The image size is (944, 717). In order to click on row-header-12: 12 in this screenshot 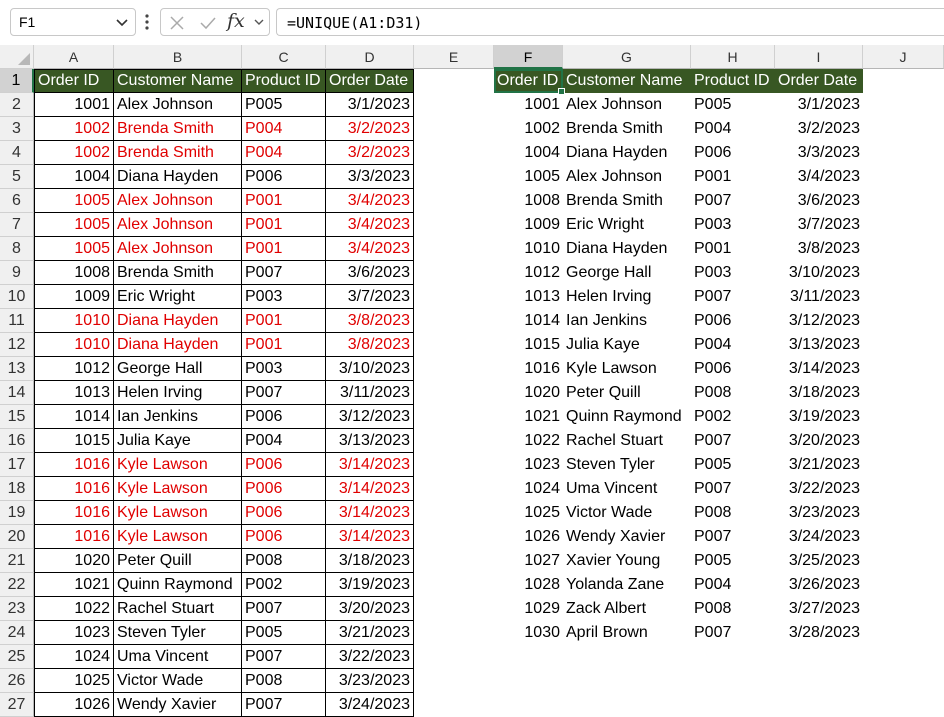, I will do `click(17, 345)`.